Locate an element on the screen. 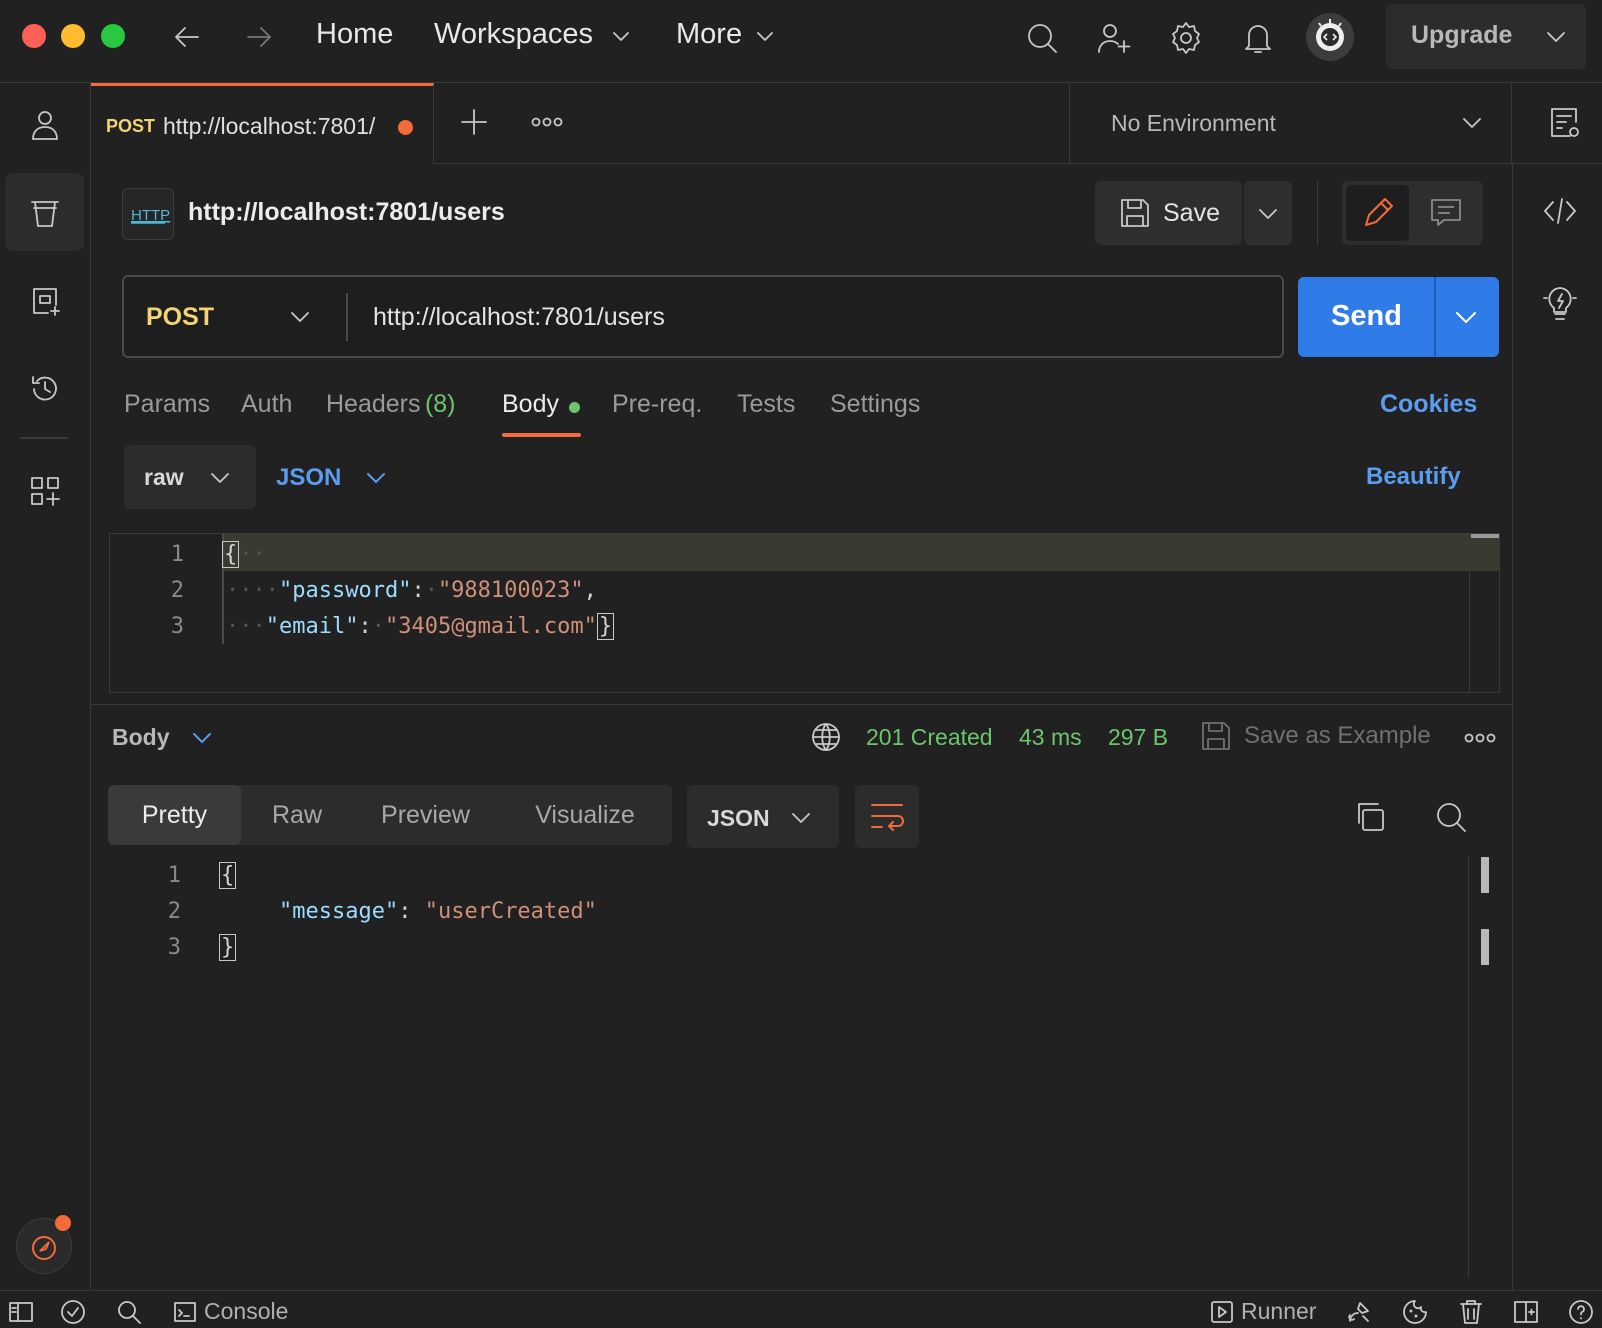 Image resolution: width=1602 pixels, height=1328 pixels. send-button: Send is located at coordinates (1398, 317).